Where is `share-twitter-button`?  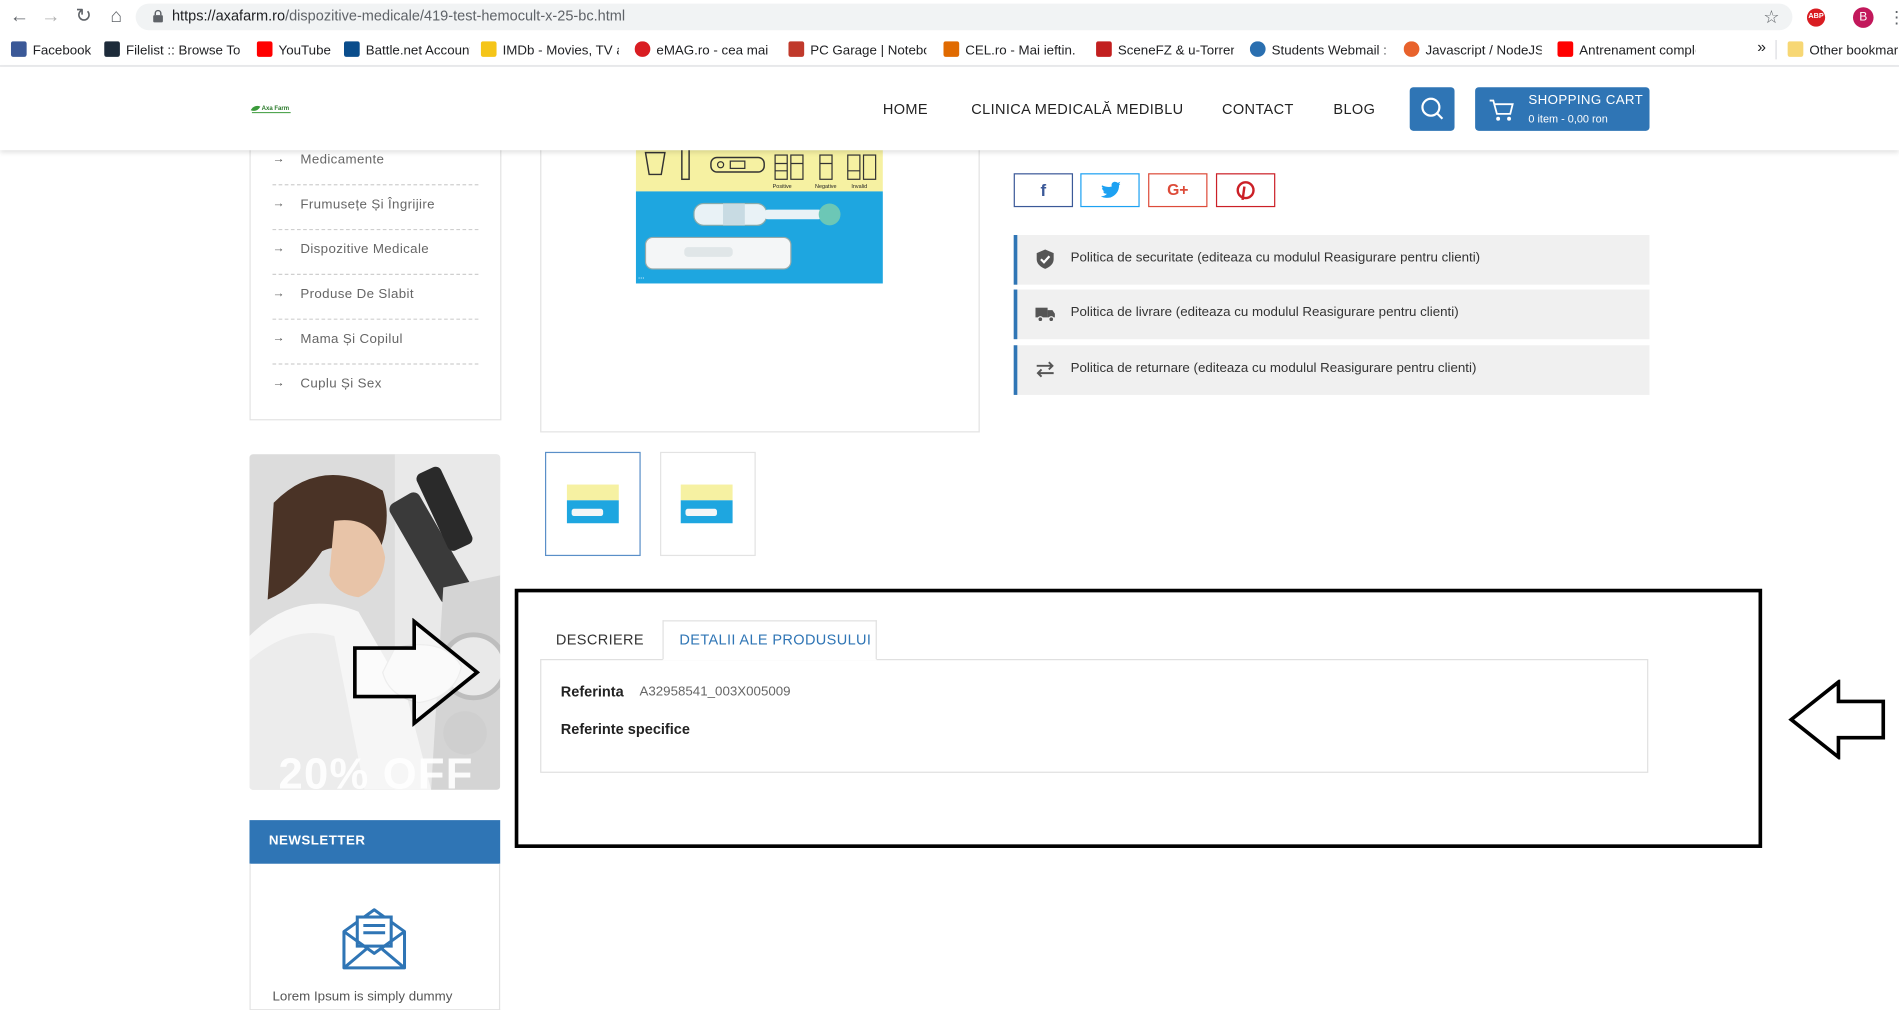
share-twitter-button is located at coordinates (1110, 190).